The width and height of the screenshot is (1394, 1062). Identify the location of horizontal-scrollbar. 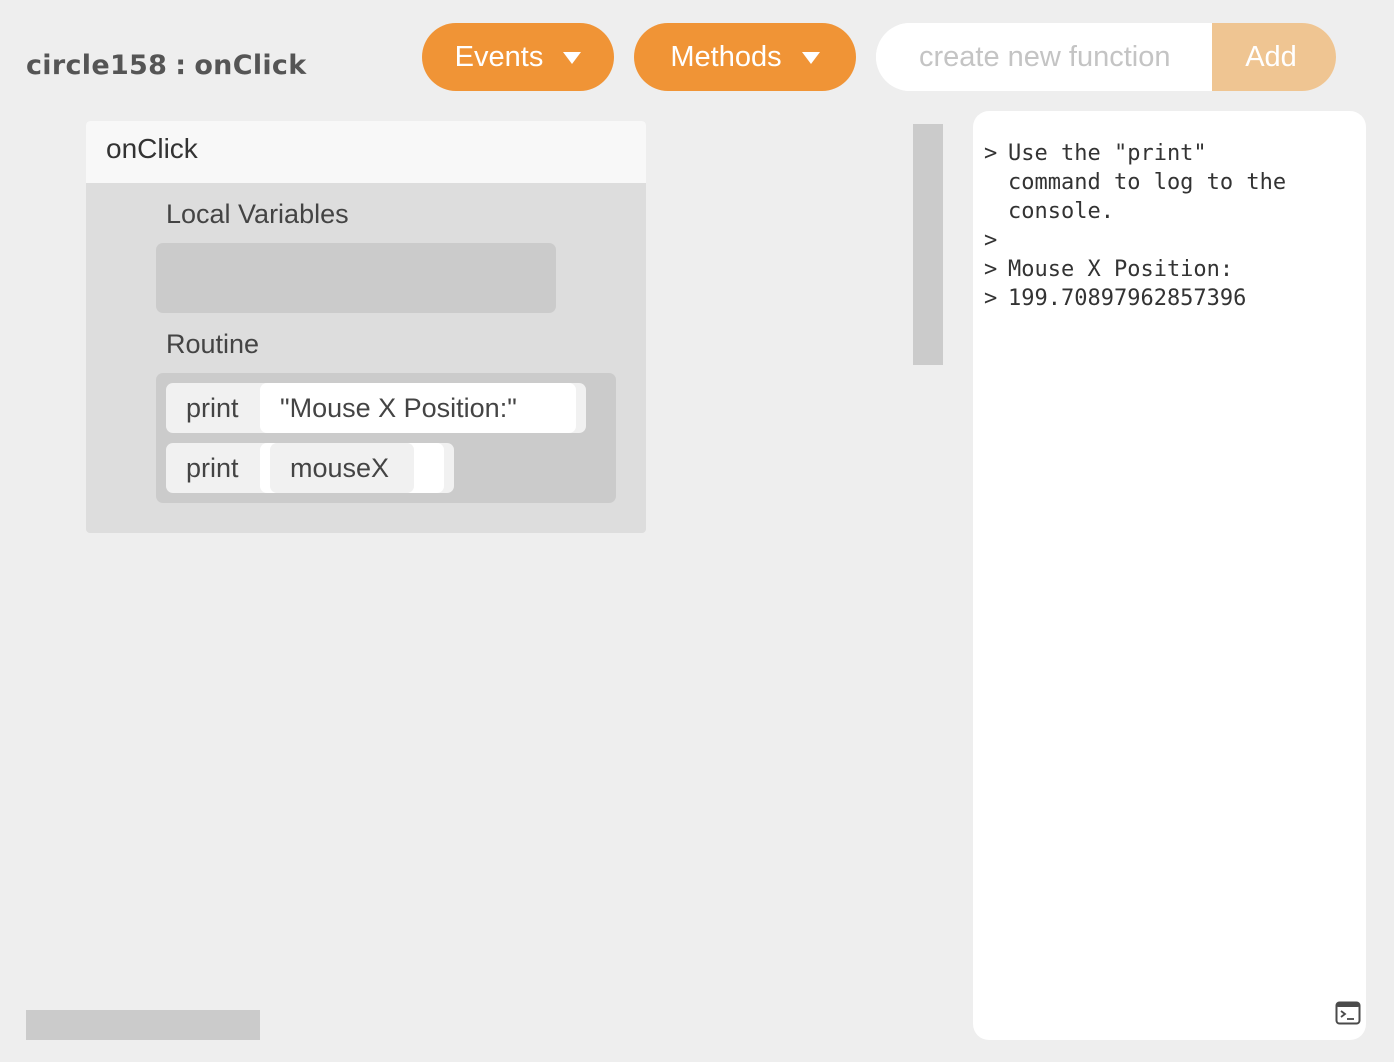
(143, 1025).